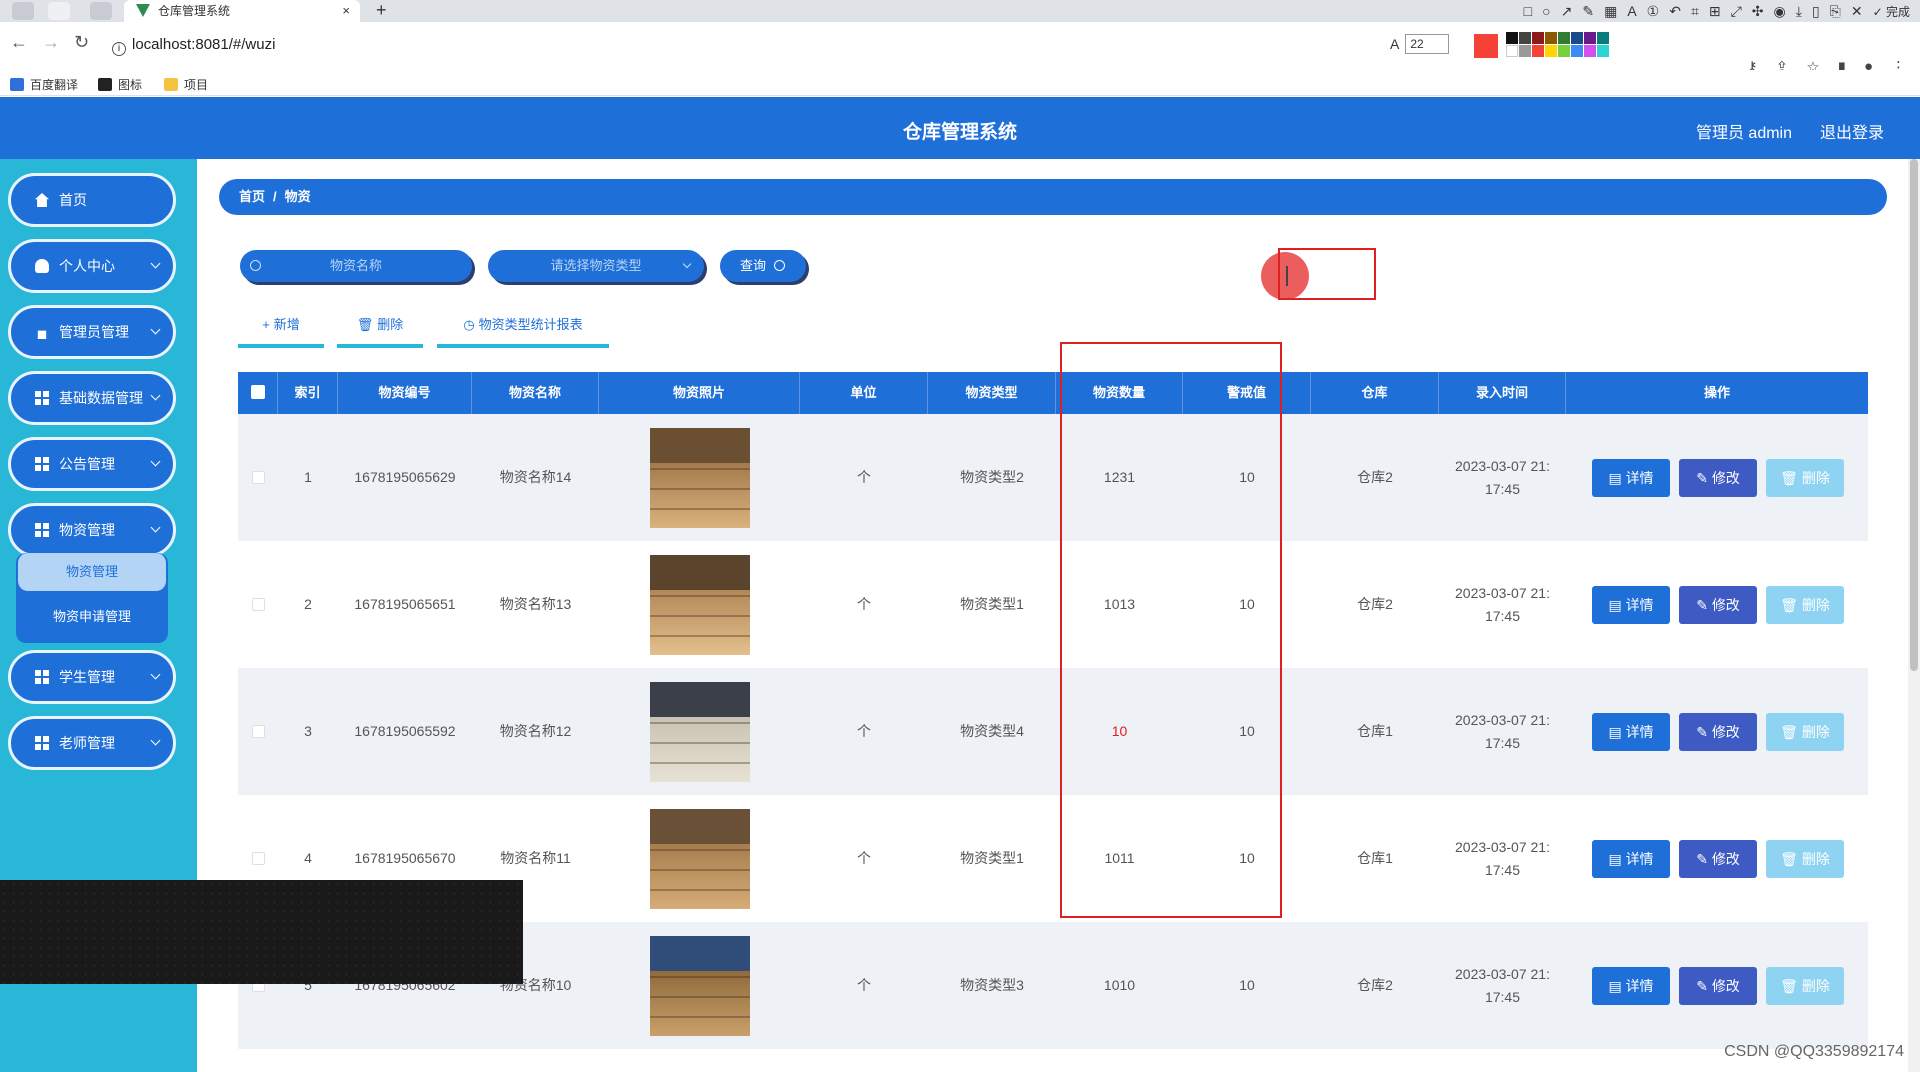 The image size is (1920, 1072). I want to click on bookmark-item: 项目, so click(186, 84).